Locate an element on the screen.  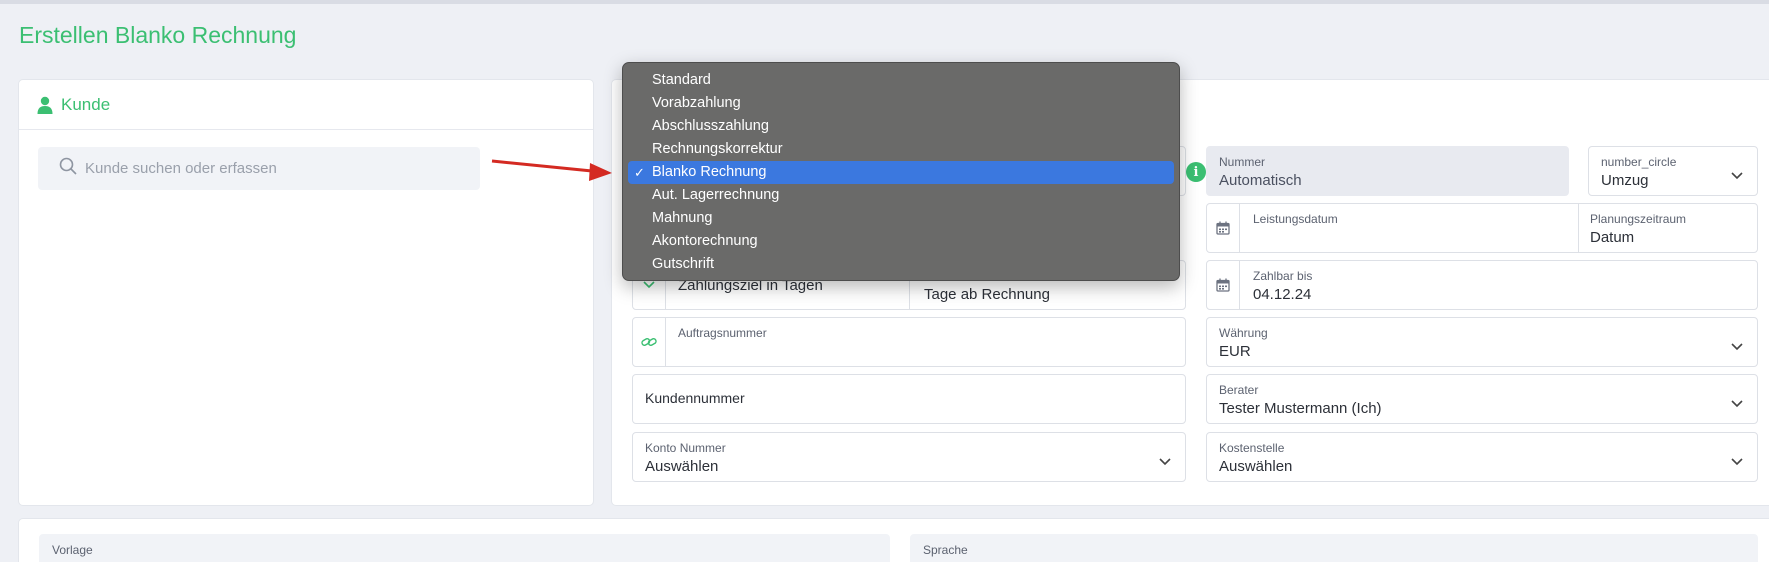
due-date-field: Zahlbar bis 04.12.24 is located at coordinates (1482, 285).